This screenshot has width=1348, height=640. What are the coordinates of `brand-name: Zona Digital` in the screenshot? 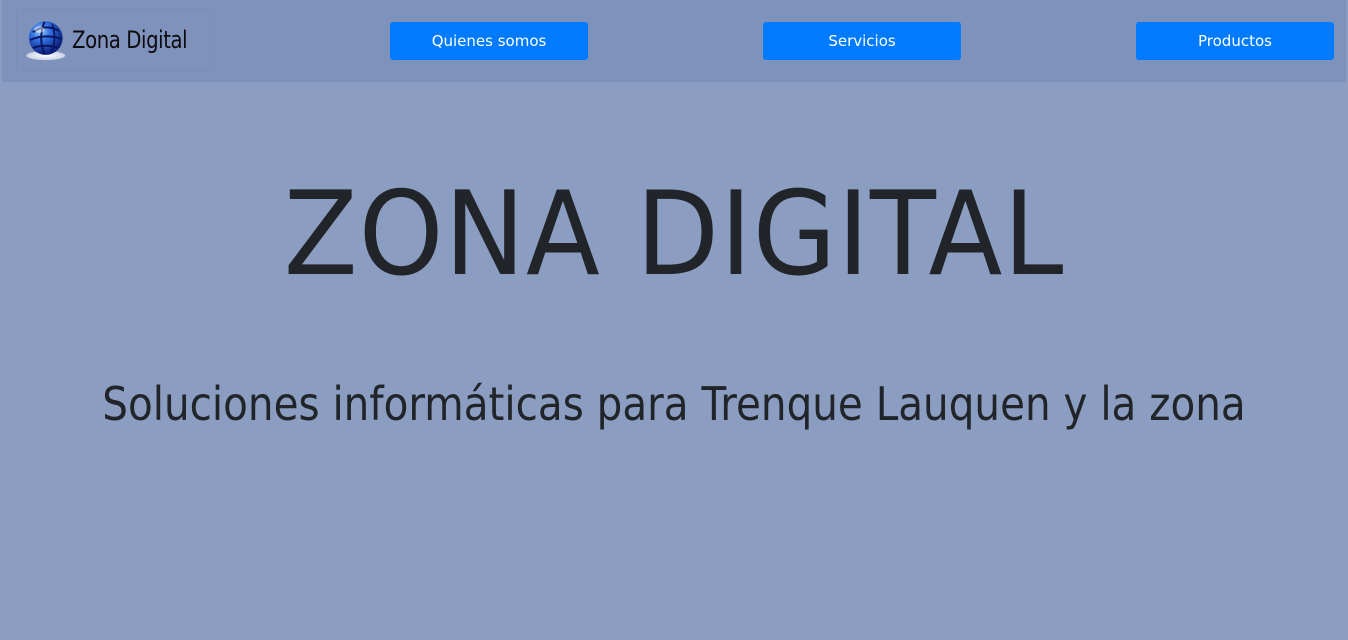 It's located at (130, 40).